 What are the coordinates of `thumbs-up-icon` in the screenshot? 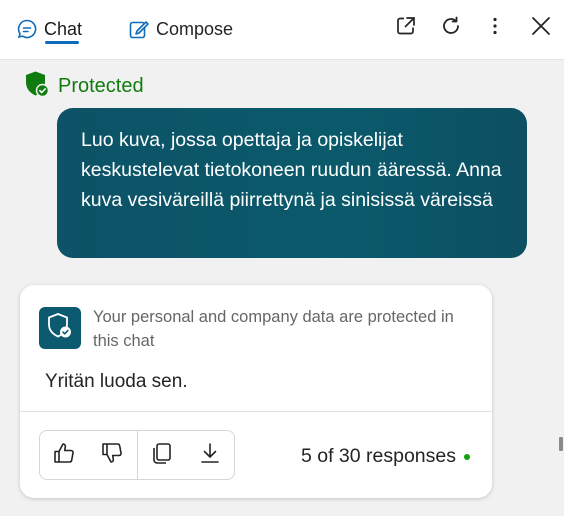 It's located at (64, 455).